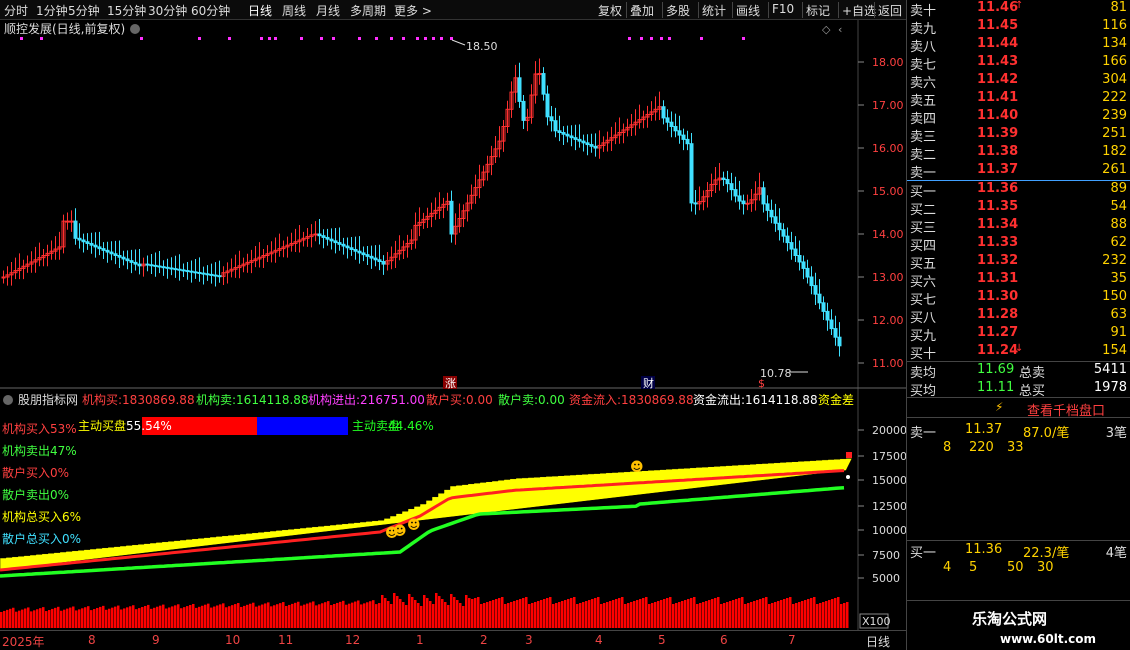 This screenshot has width=1130, height=650. What do you see at coordinates (748, 10) in the screenshot?
I see `toolbar-action-4: 画线` at bounding box center [748, 10].